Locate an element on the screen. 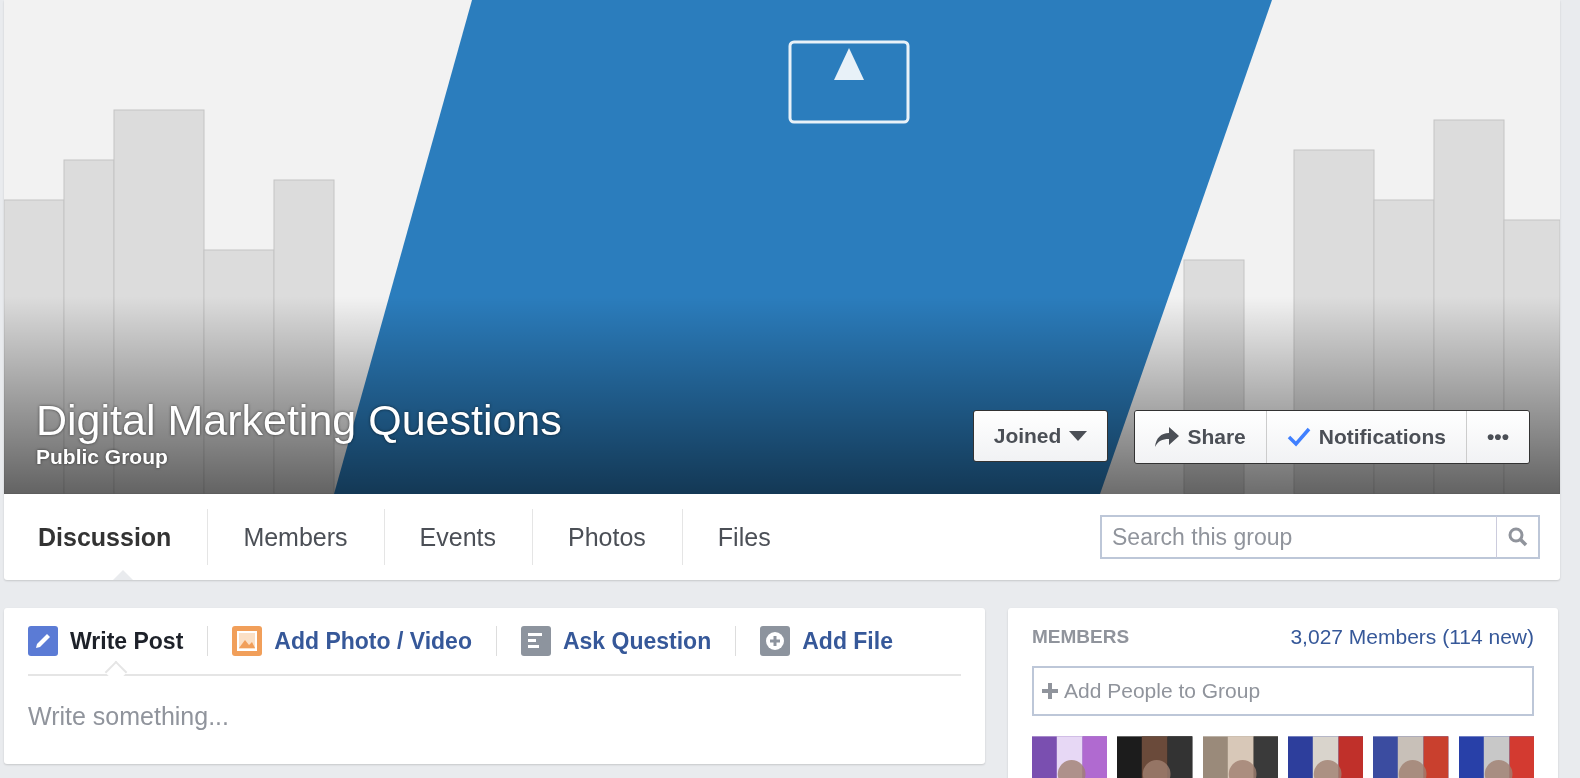  composer-tab: Add File is located at coordinates (826, 641).